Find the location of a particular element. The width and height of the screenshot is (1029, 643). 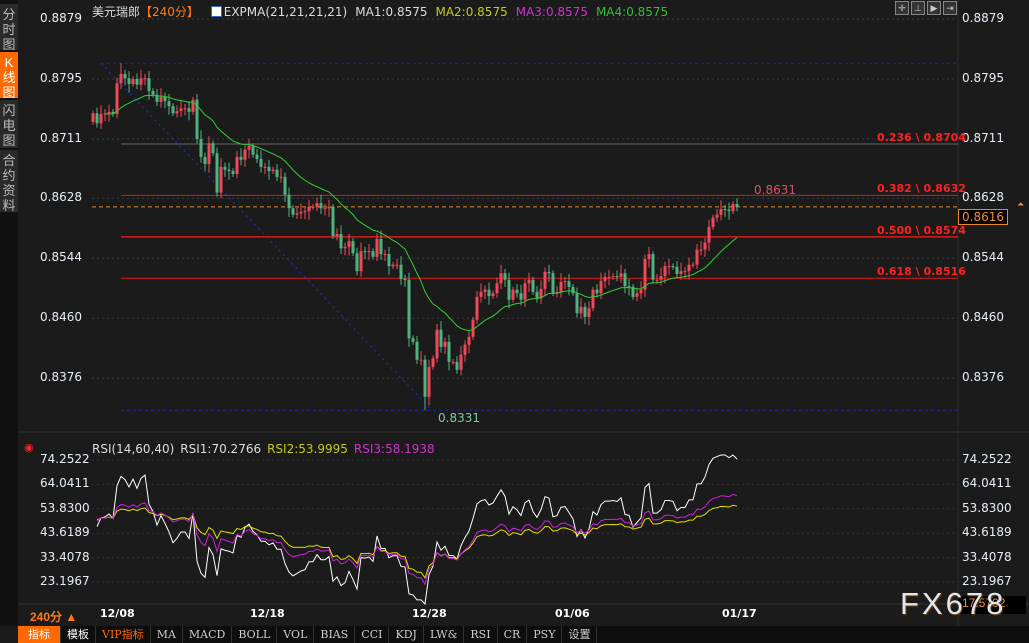

bottom-tab-3: MA is located at coordinates (167, 634).